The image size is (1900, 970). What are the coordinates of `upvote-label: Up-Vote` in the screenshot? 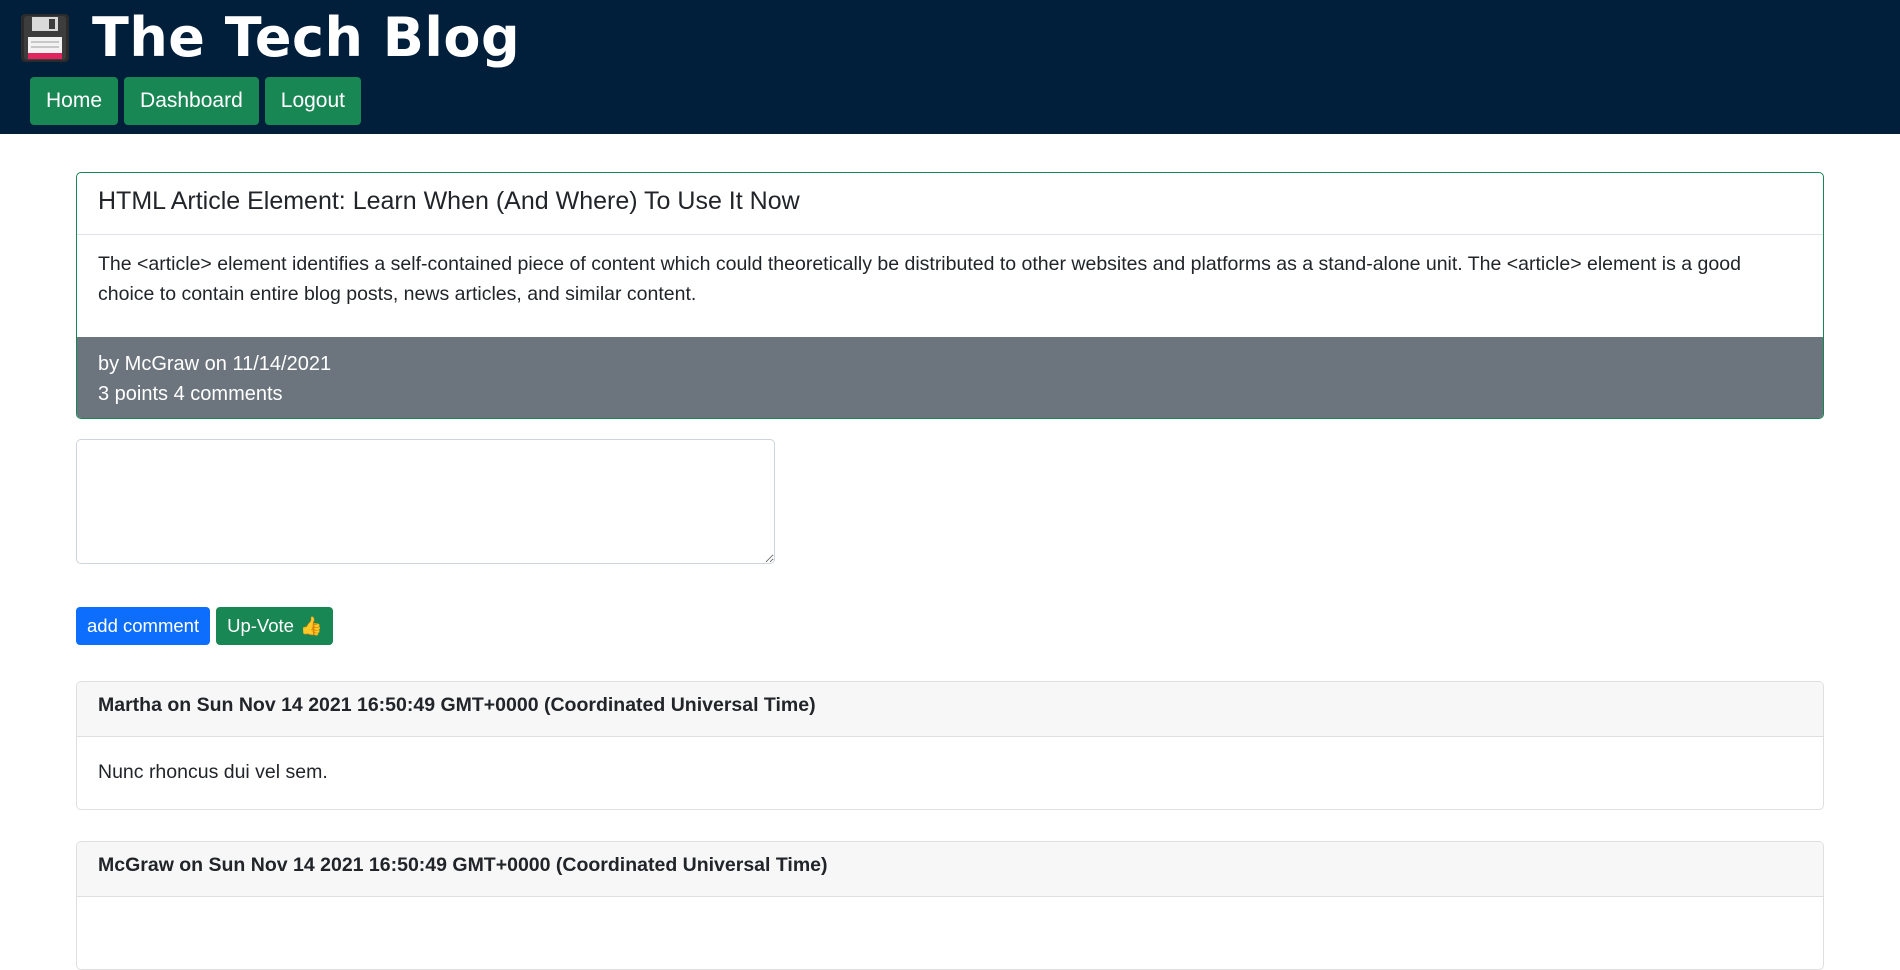 It's located at (260, 625).